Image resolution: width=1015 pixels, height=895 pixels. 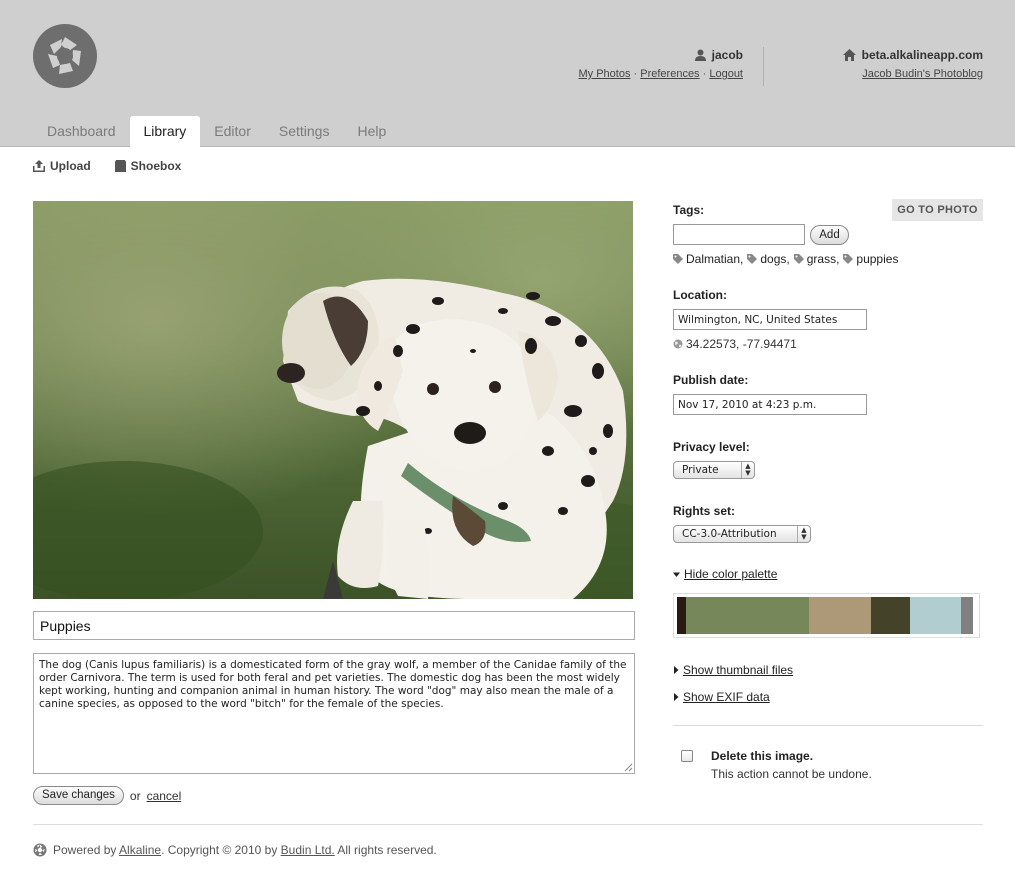 What do you see at coordinates (81, 131) in the screenshot?
I see `tab-dashboard: Dashboard` at bounding box center [81, 131].